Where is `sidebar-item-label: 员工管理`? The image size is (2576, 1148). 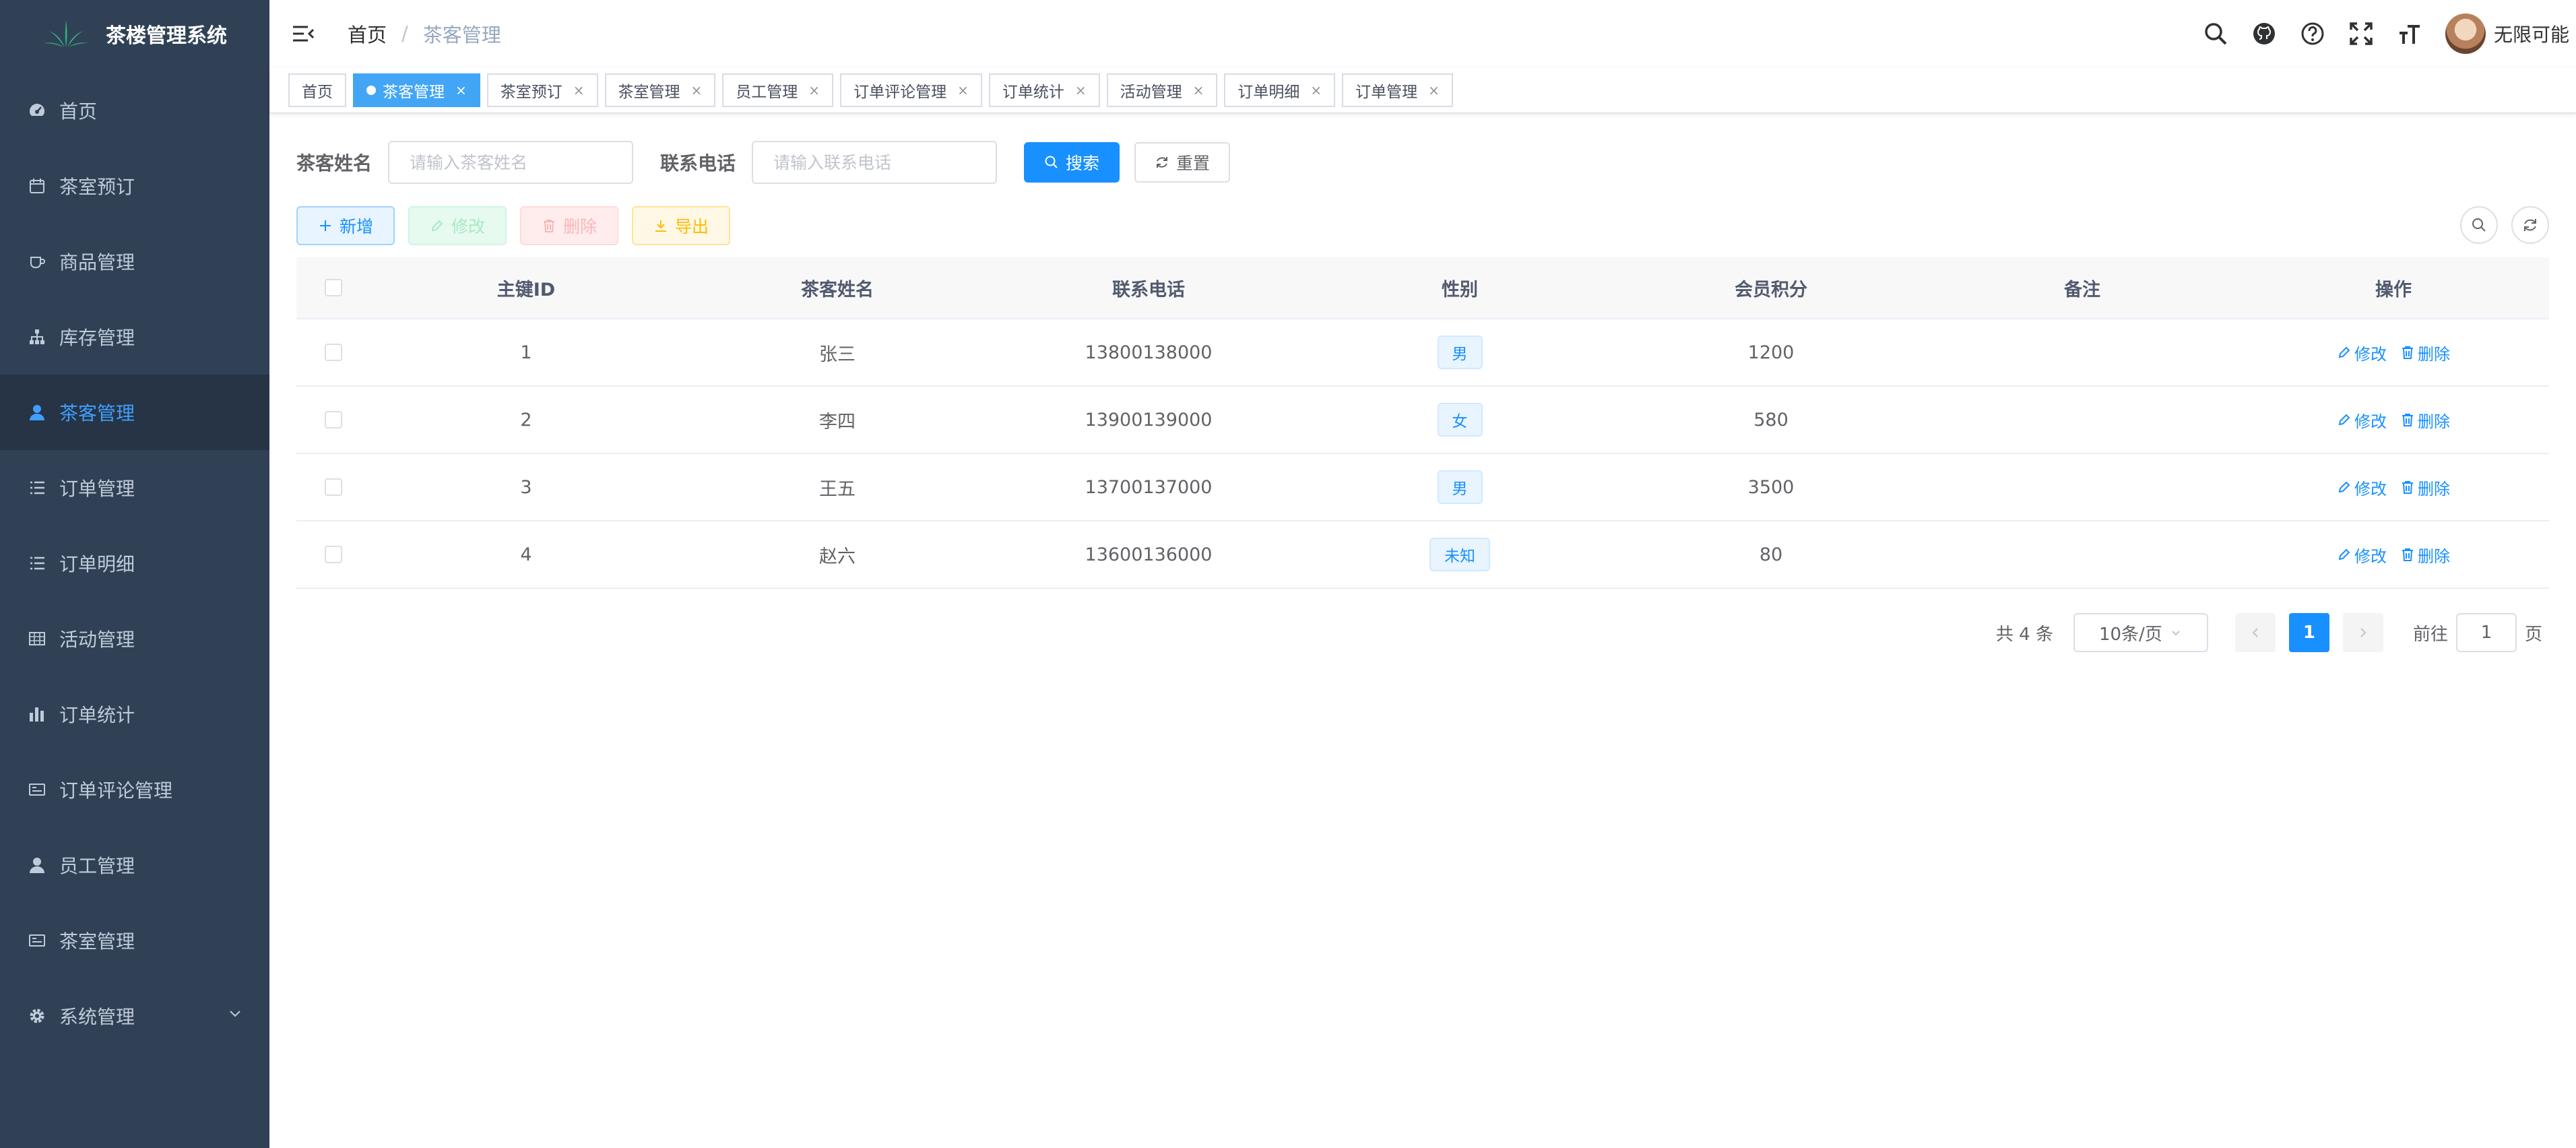 sidebar-item-label: 员工管理 is located at coordinates (97, 866).